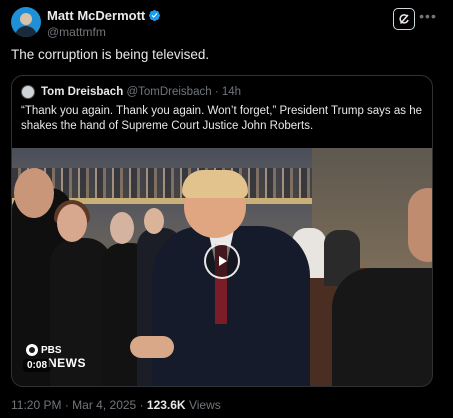  I want to click on author-avatar, so click(26, 22).